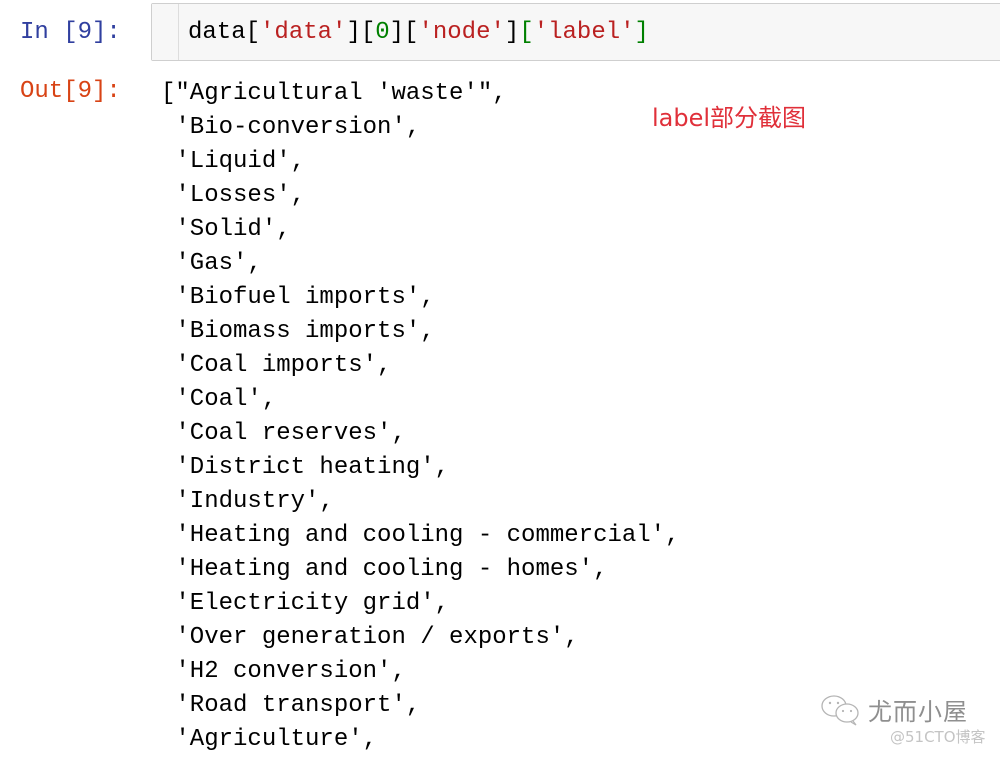  I want to click on output-line: 'Industry',, so click(247, 501).